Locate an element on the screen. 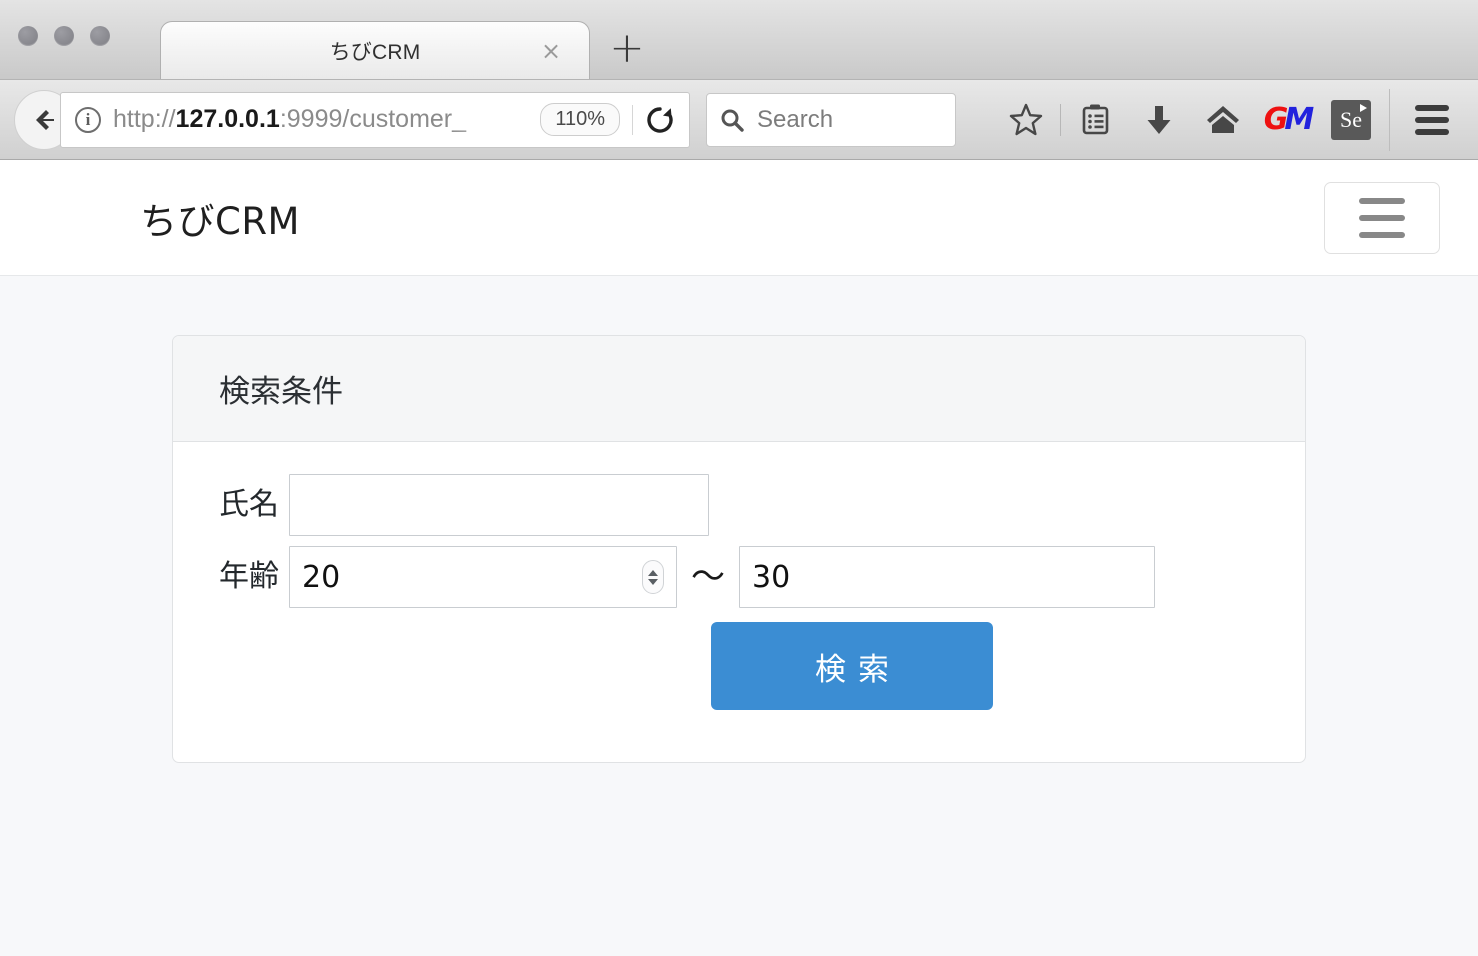  reader-list-icon is located at coordinates (1095, 120).